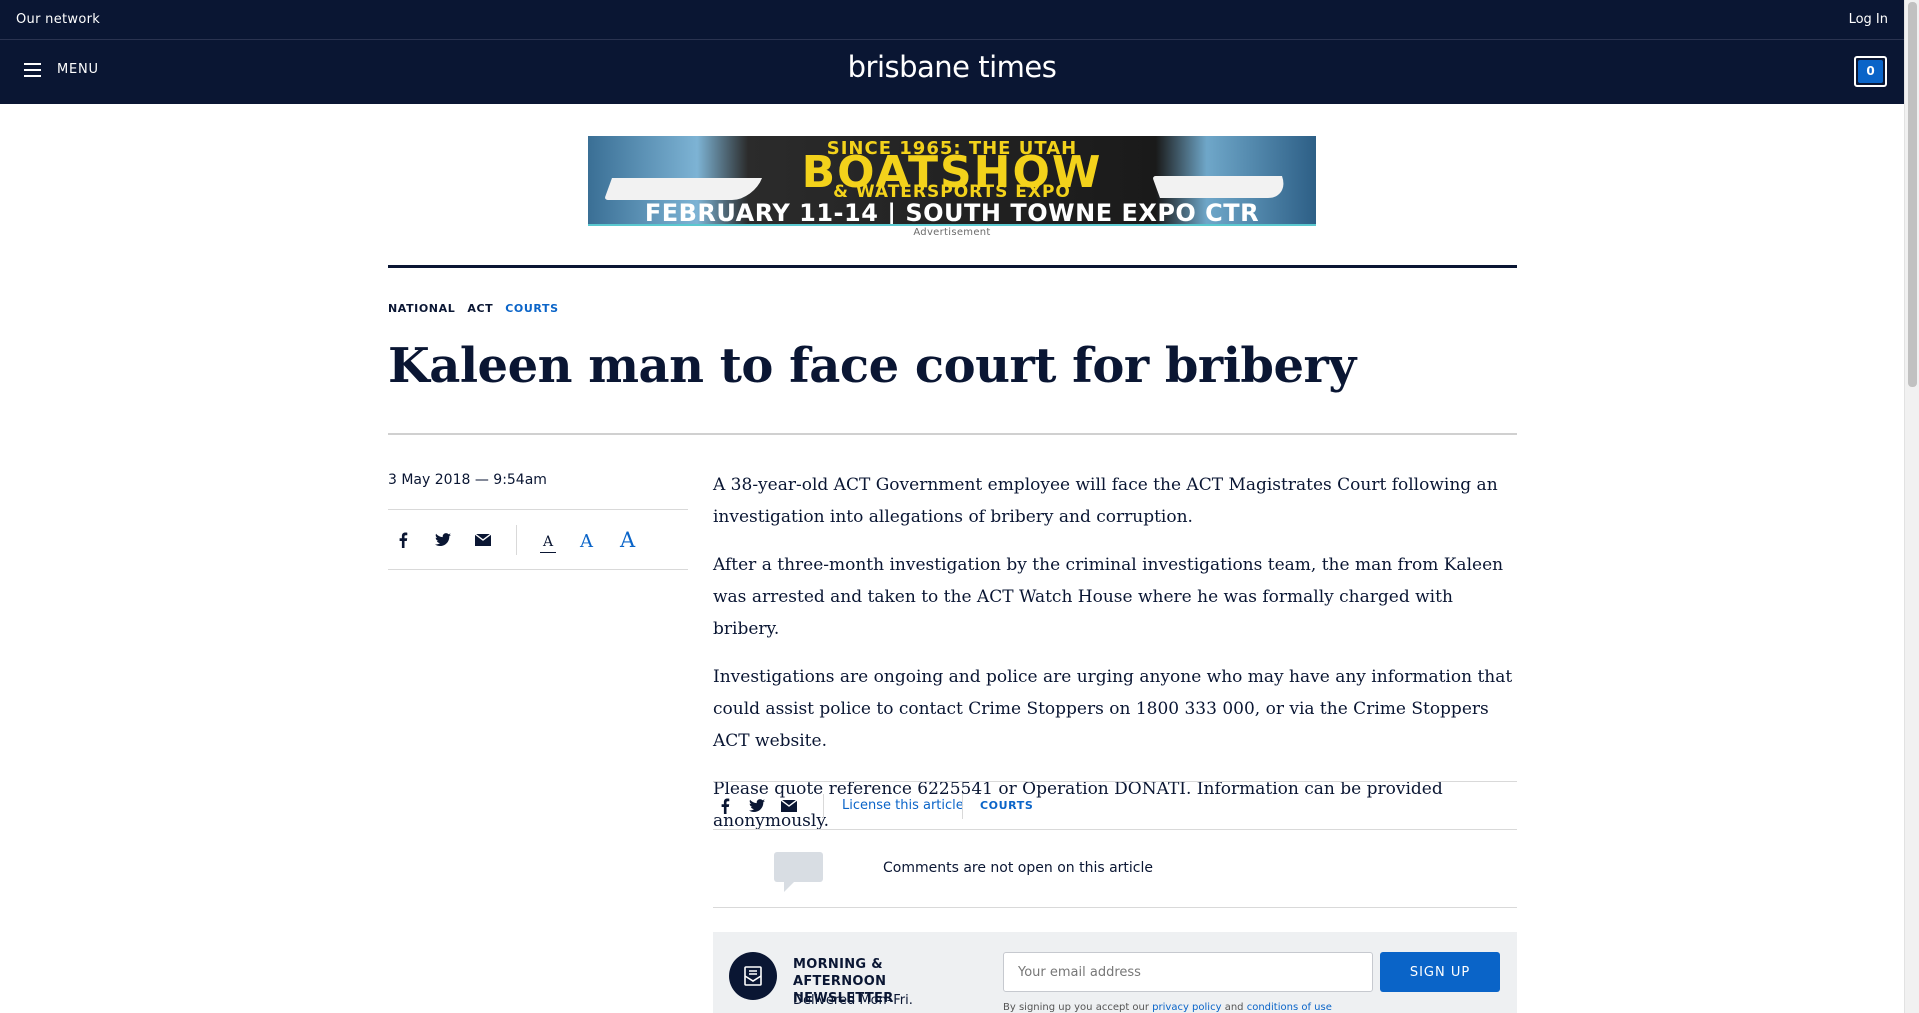 The height and width of the screenshot is (1013, 1919). I want to click on legal-prefix: By signing up you accept our, so click(1076, 1007).